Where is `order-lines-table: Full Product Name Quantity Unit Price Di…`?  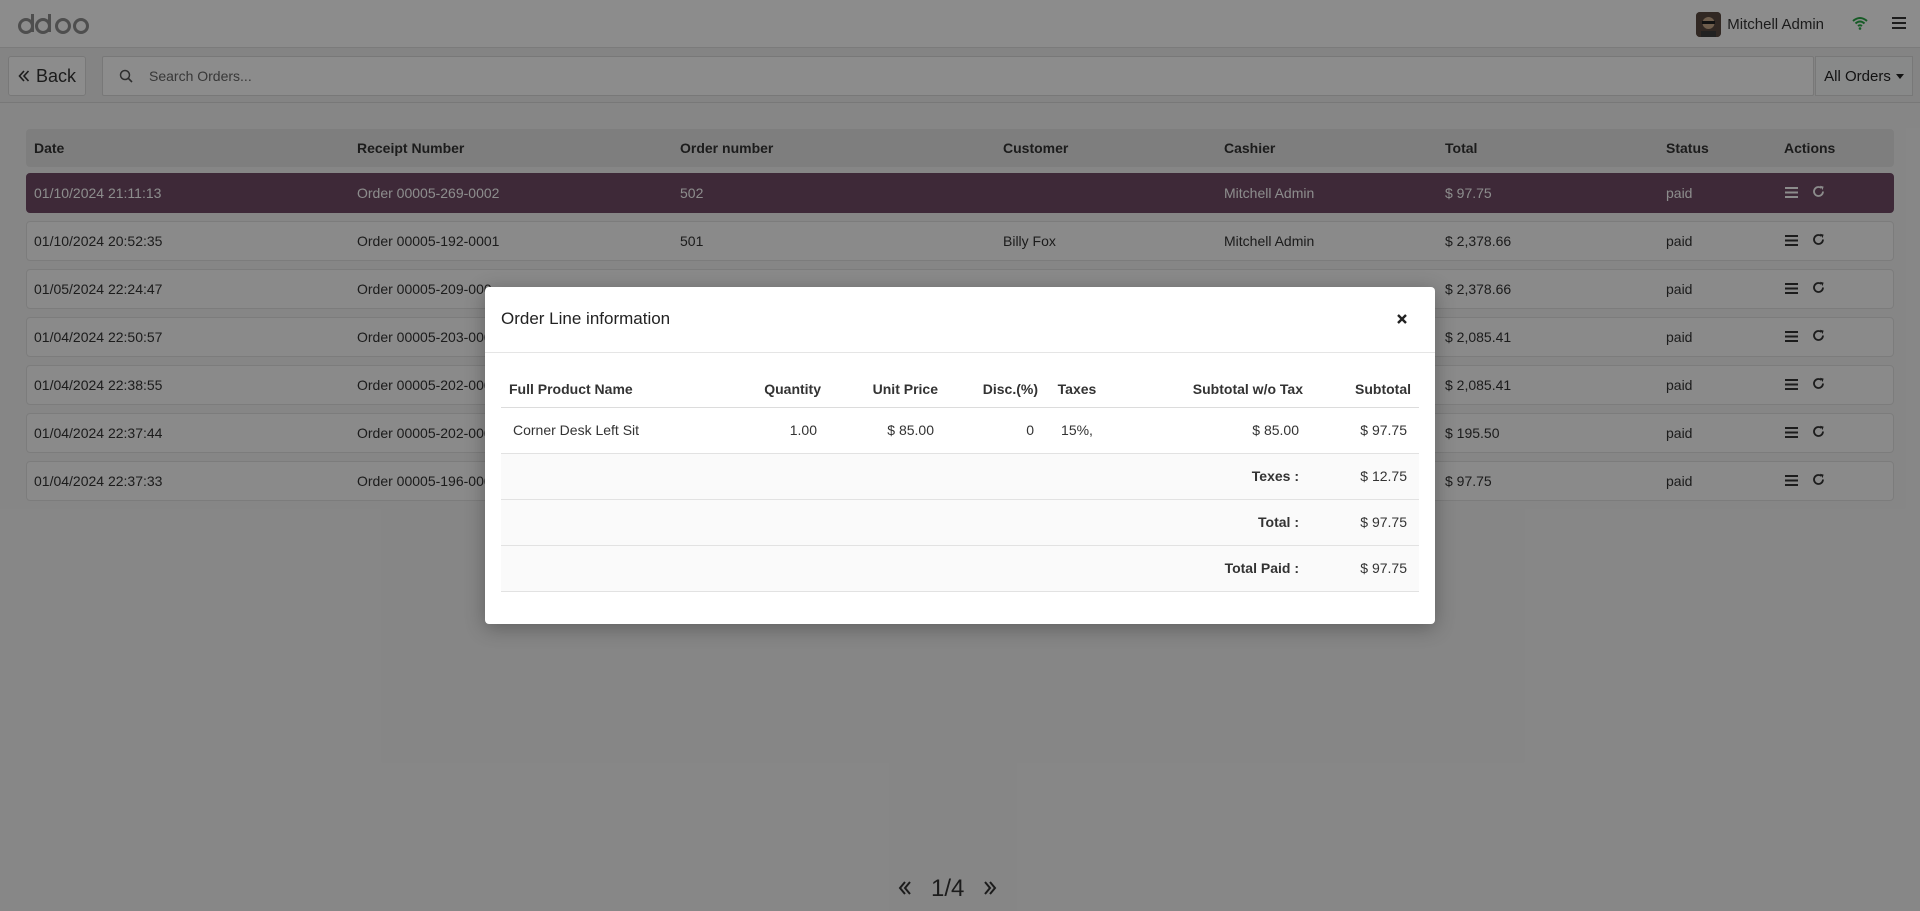
order-lines-table: Full Product Name Quantity Unit Price Di… is located at coordinates (960, 472).